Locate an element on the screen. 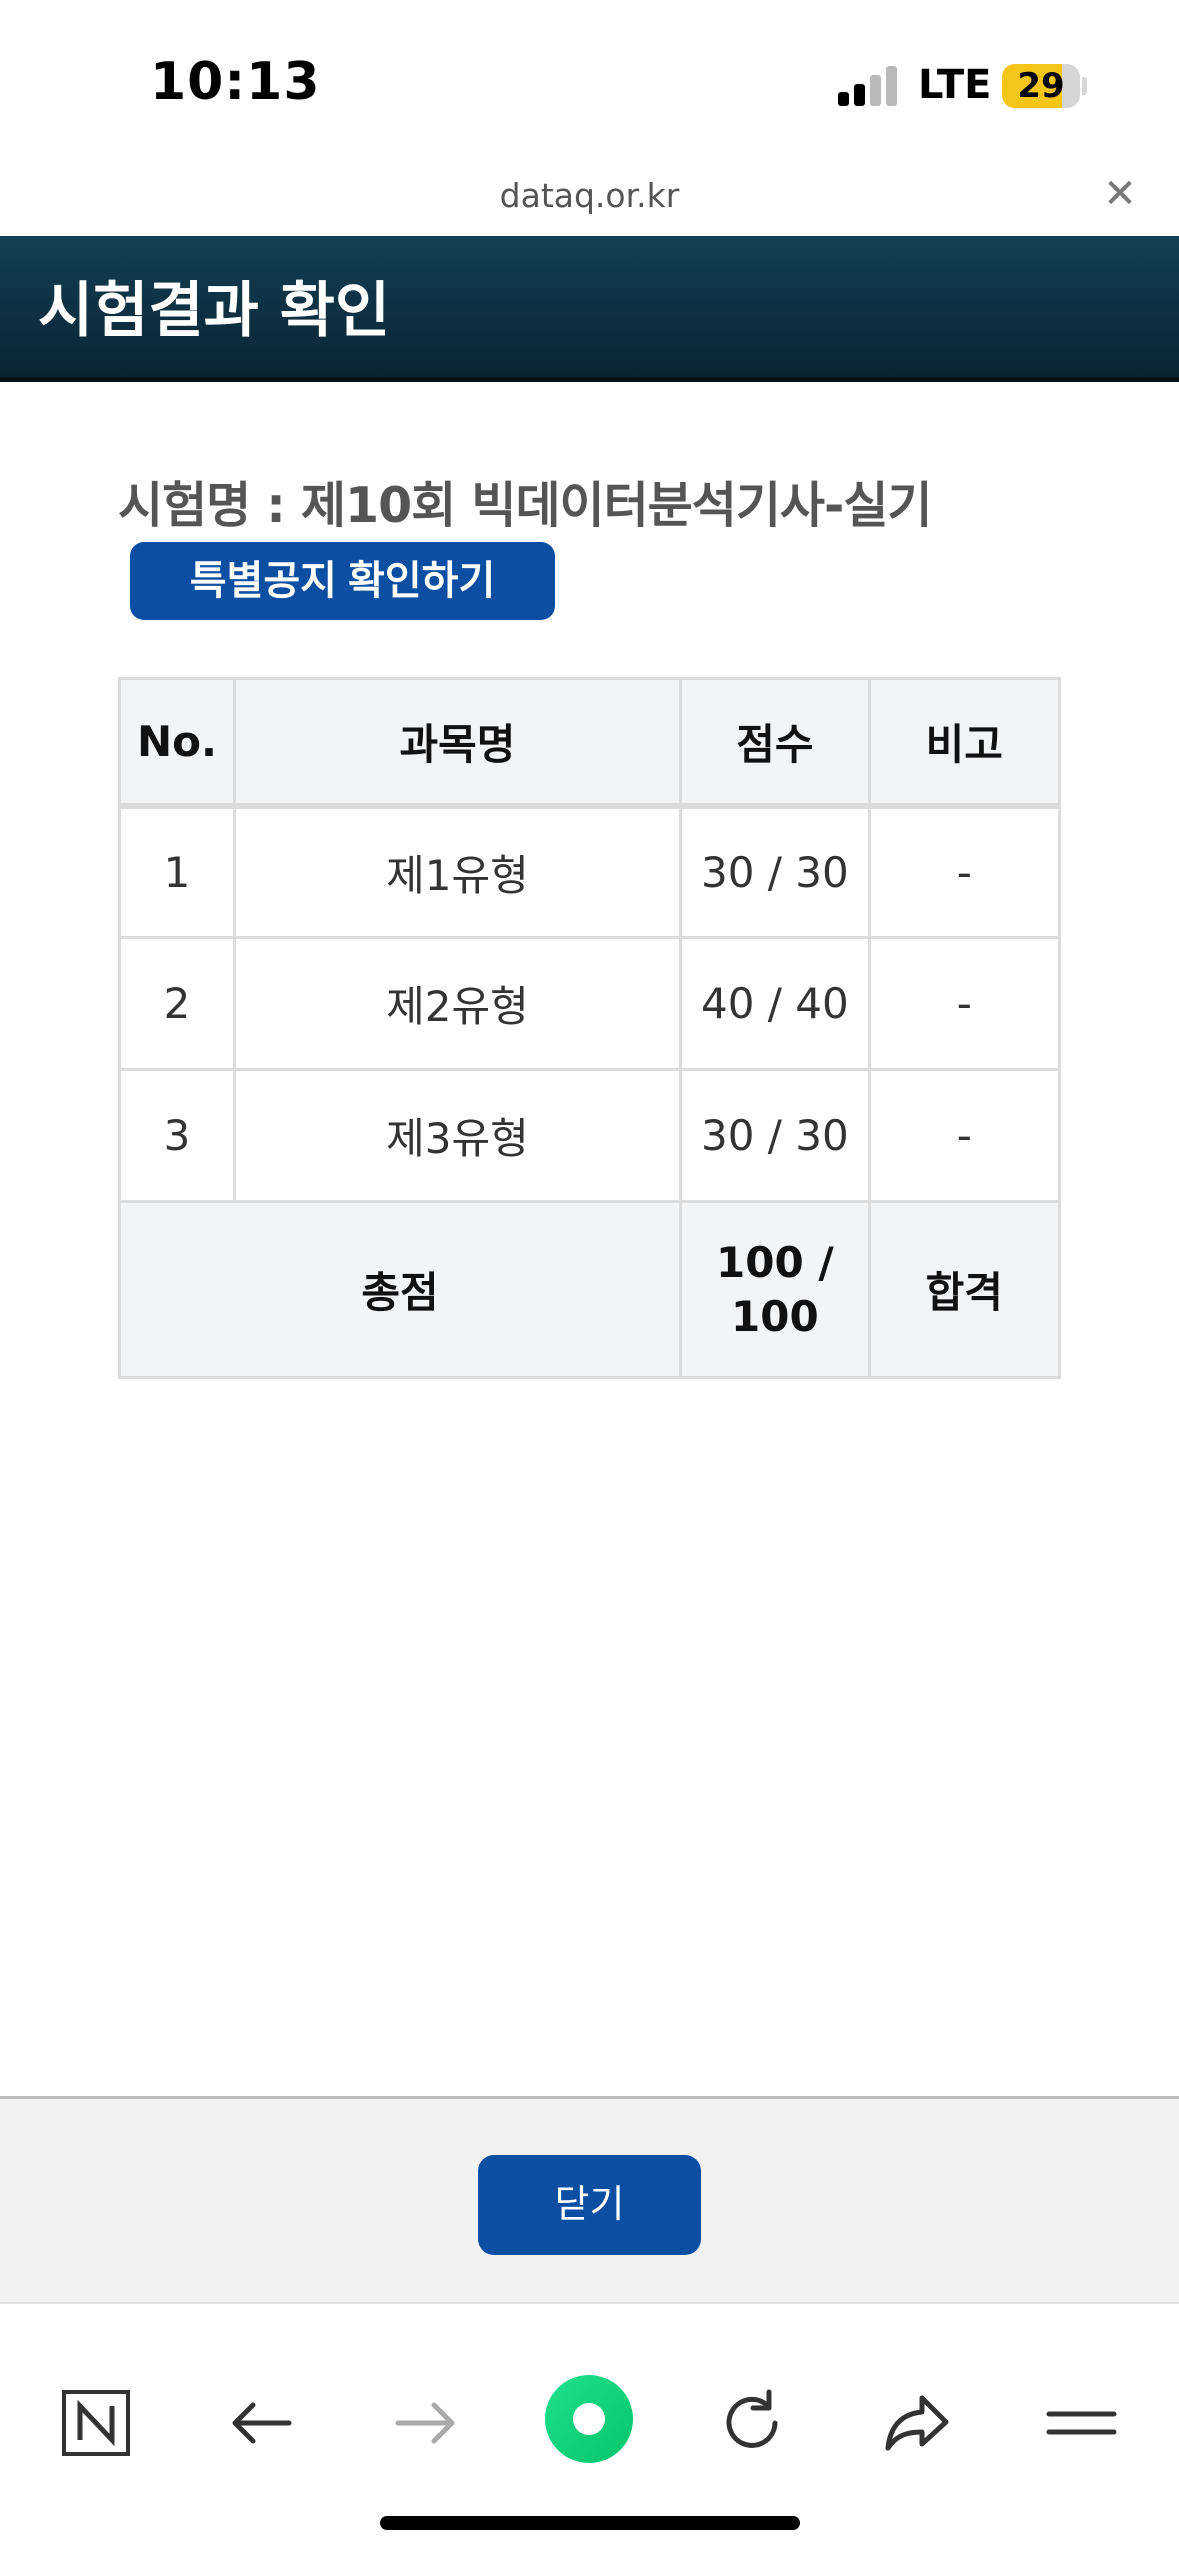  battery-level: 29 is located at coordinates (1041, 86).